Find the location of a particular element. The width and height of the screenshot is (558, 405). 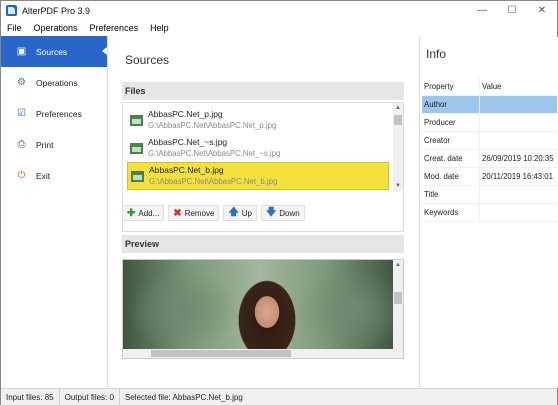

preview-hscrollbar is located at coordinates (259, 353).